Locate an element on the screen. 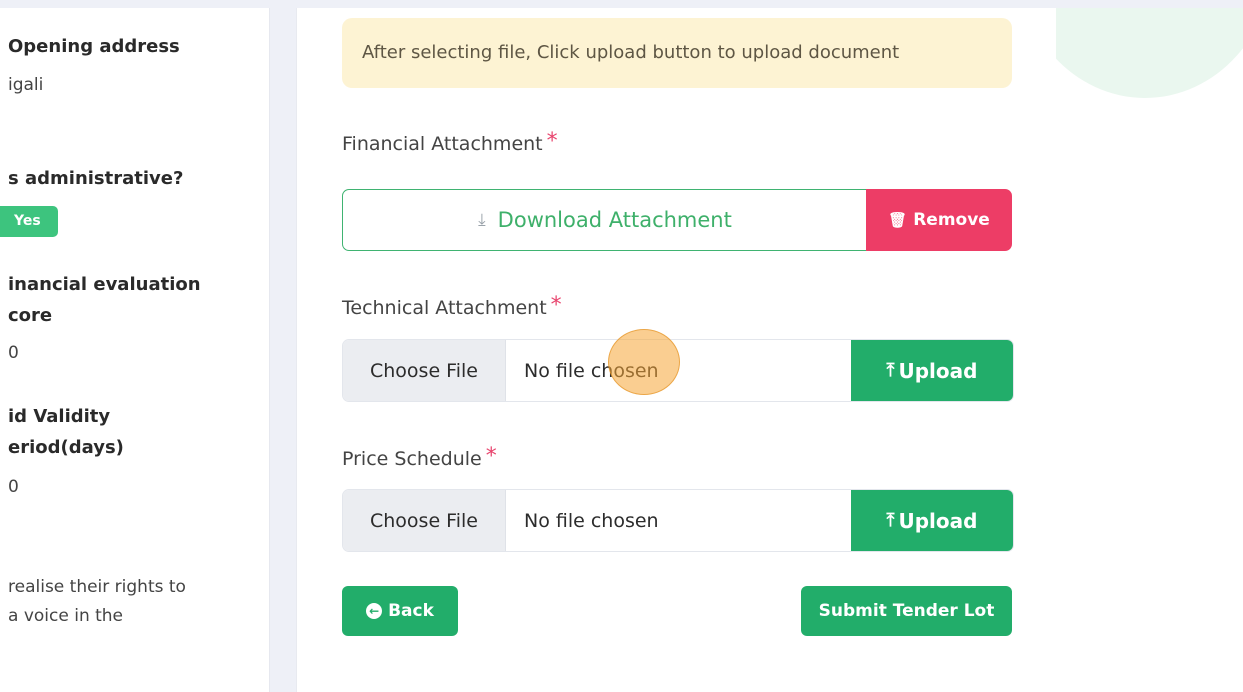 The width and height of the screenshot is (1243, 692). price-schedule-label-text: Price Schedule is located at coordinates (412, 459).